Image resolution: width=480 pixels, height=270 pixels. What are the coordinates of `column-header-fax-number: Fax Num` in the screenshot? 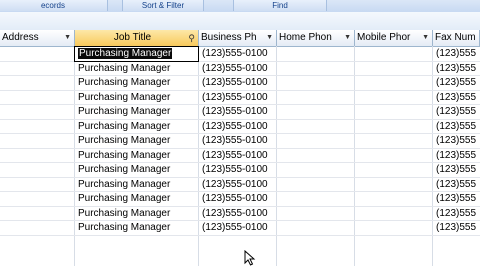 It's located at (456, 38).